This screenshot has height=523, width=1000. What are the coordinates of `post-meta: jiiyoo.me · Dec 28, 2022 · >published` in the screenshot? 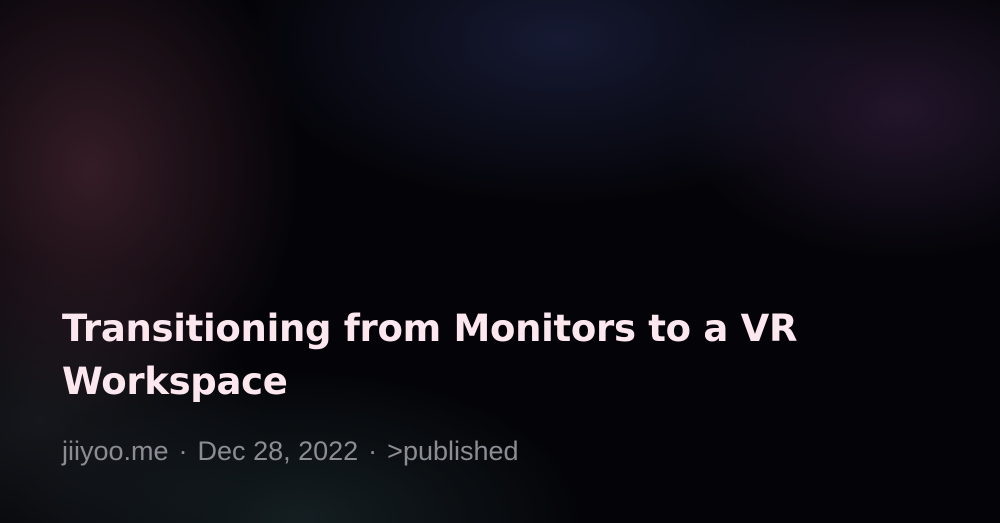 It's located at (492, 451).